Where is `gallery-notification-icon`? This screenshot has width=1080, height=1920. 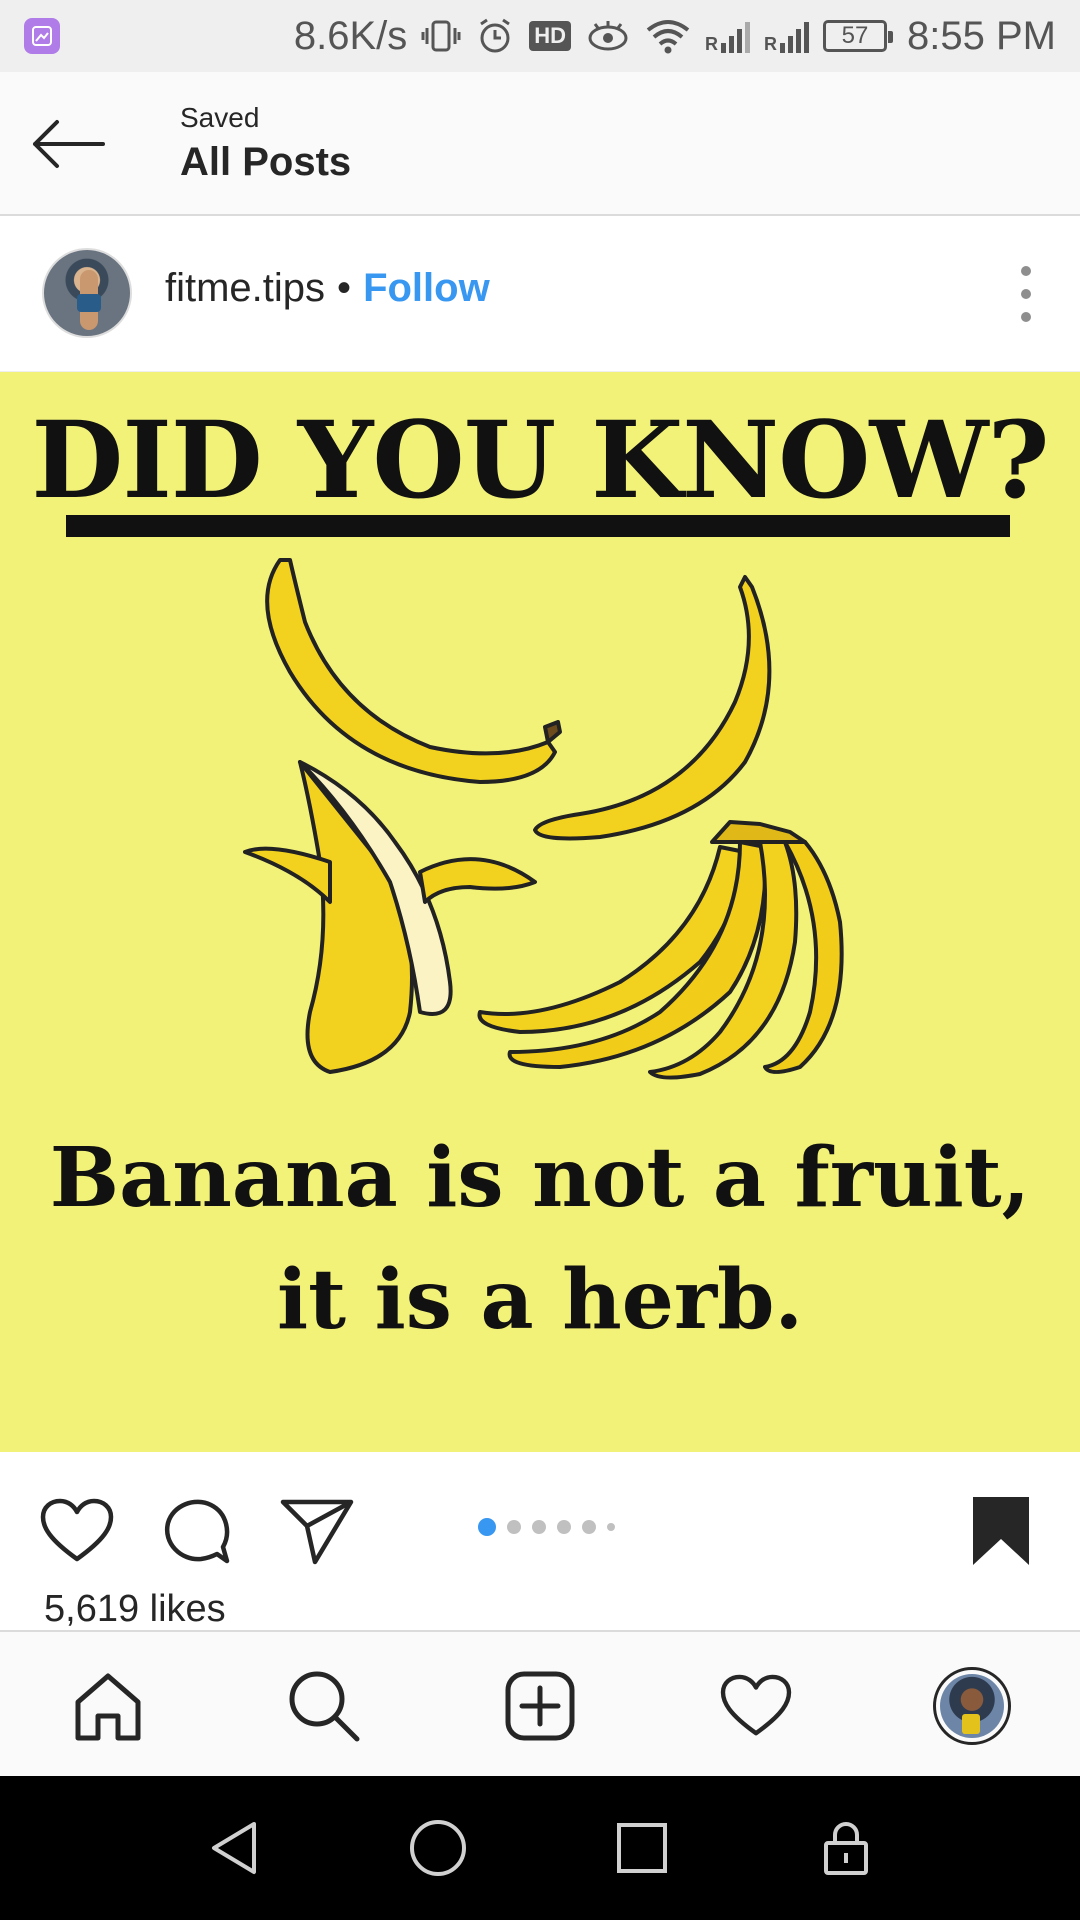 gallery-notification-icon is located at coordinates (42, 36).